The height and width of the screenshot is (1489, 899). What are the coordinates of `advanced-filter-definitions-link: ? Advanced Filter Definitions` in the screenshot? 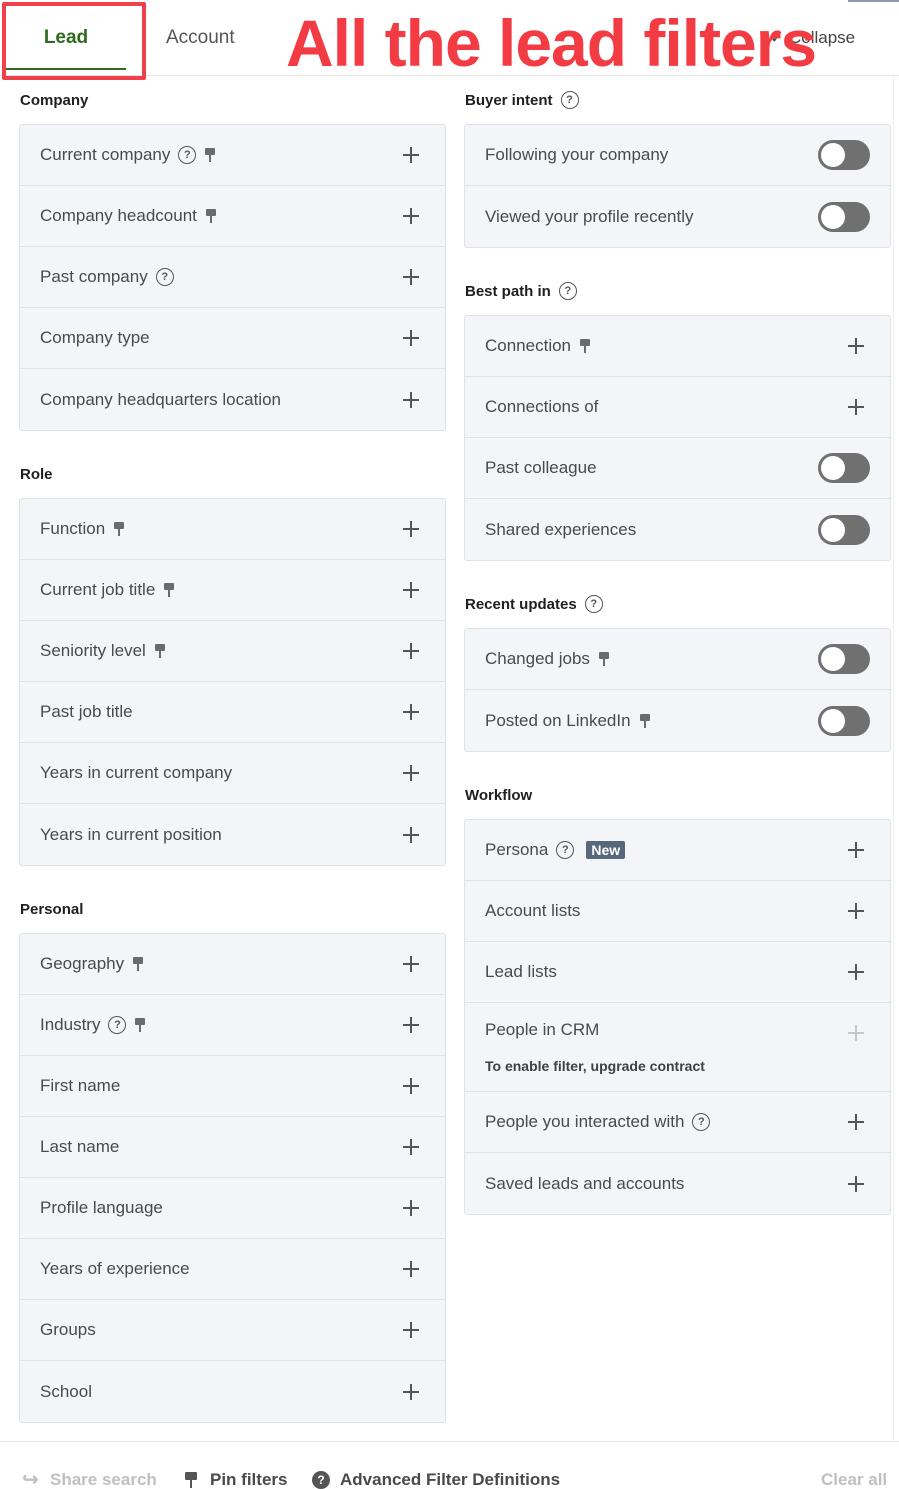 It's located at (436, 1479).